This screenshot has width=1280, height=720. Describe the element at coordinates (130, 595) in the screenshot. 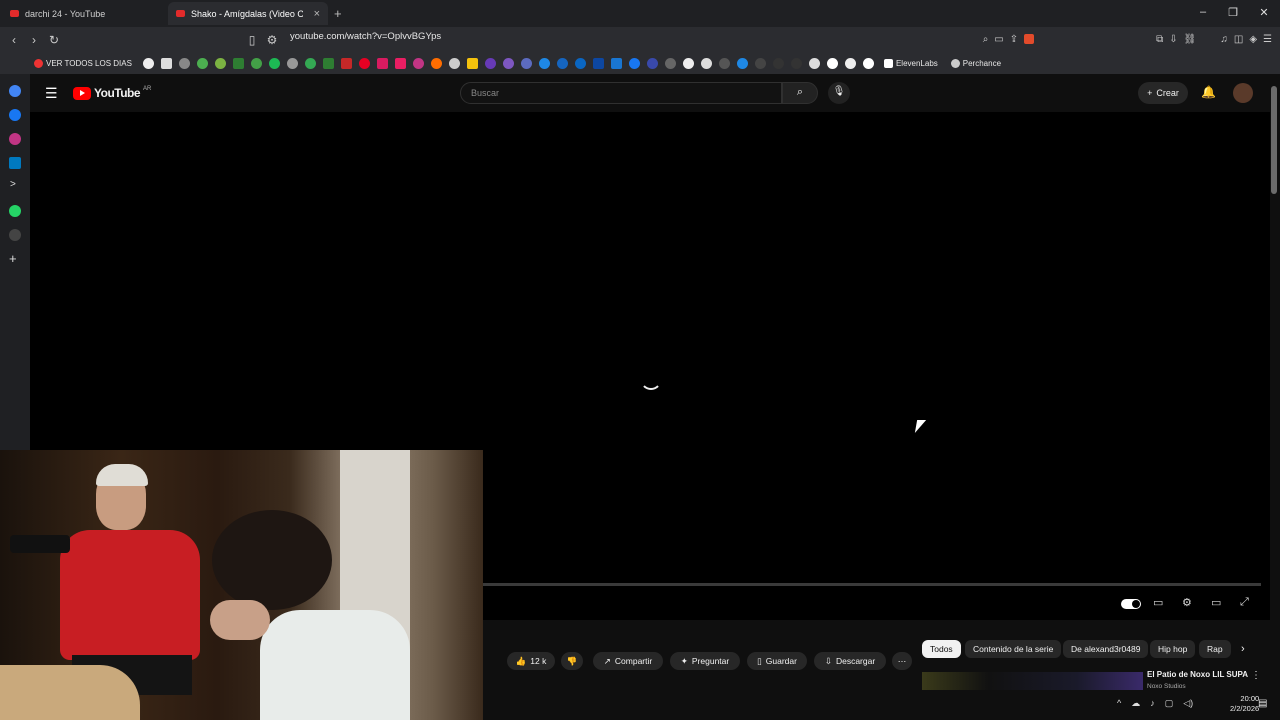

I see `person-left-shirt` at that location.